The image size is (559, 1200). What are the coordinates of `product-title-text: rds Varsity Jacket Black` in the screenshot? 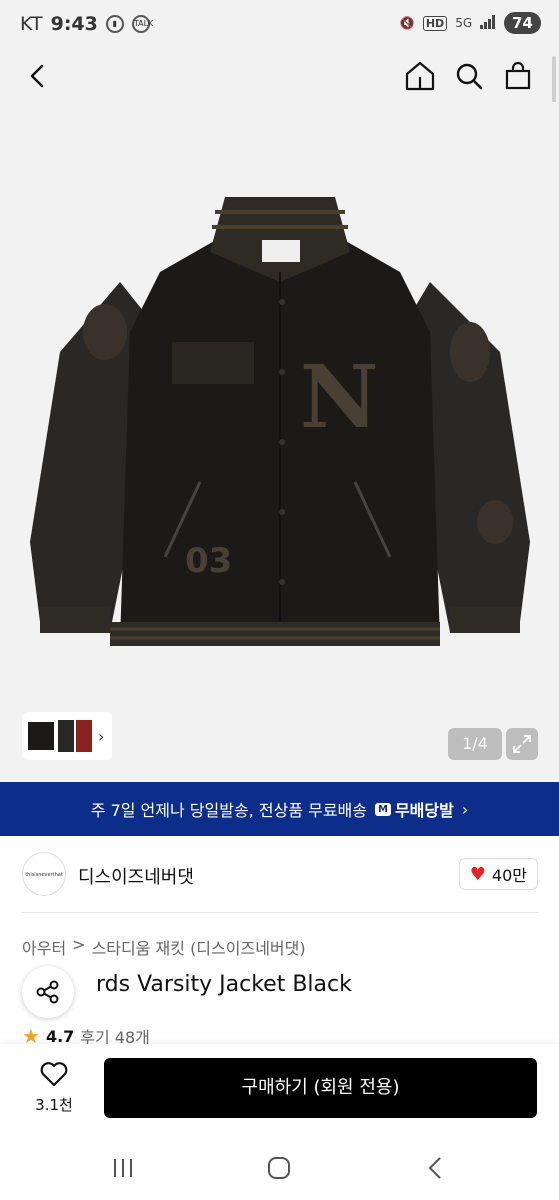 It's located at (224, 984).